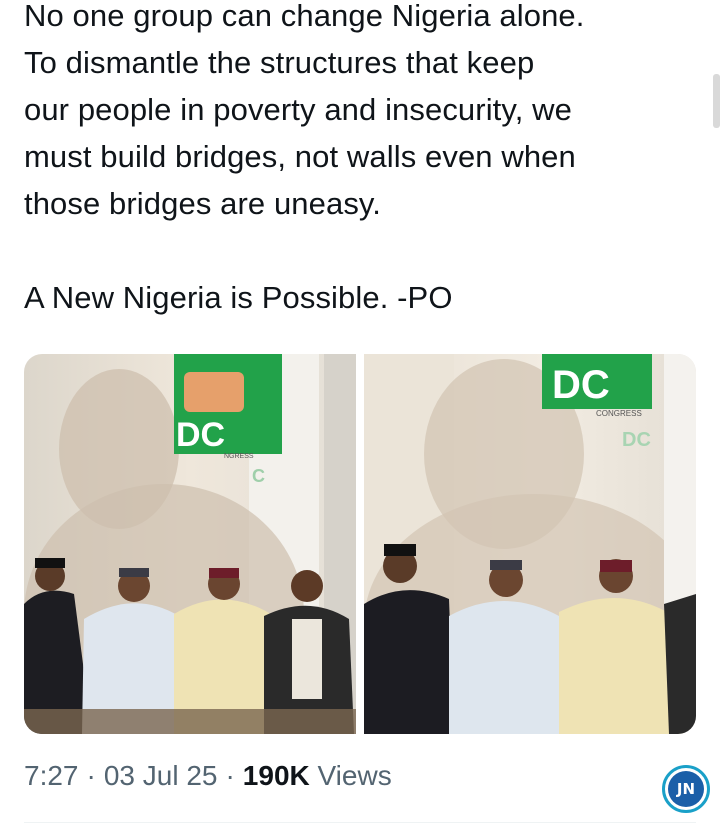  I want to click on tweet-date: 03 Jul 25, so click(161, 776).